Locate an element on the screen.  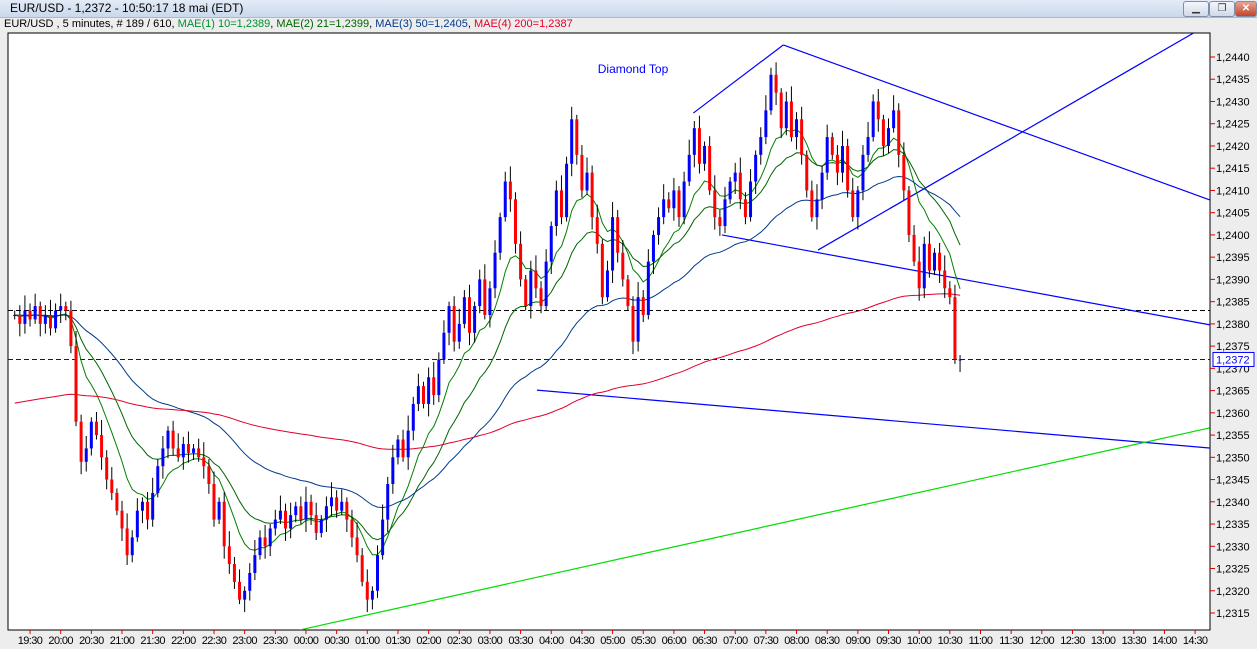
diamond-top-annotation: Diamond Top is located at coordinates (633, 69).